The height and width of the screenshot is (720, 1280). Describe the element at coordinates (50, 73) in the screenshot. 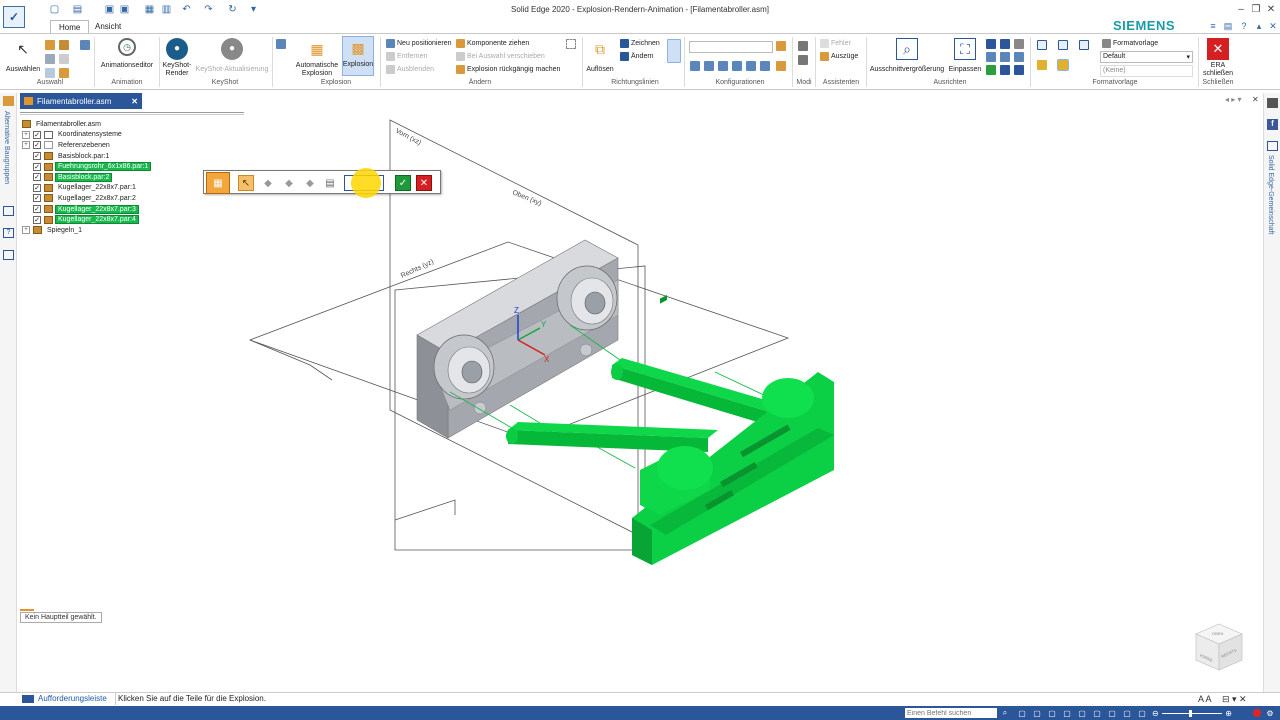

I see `select-box-icon` at that location.